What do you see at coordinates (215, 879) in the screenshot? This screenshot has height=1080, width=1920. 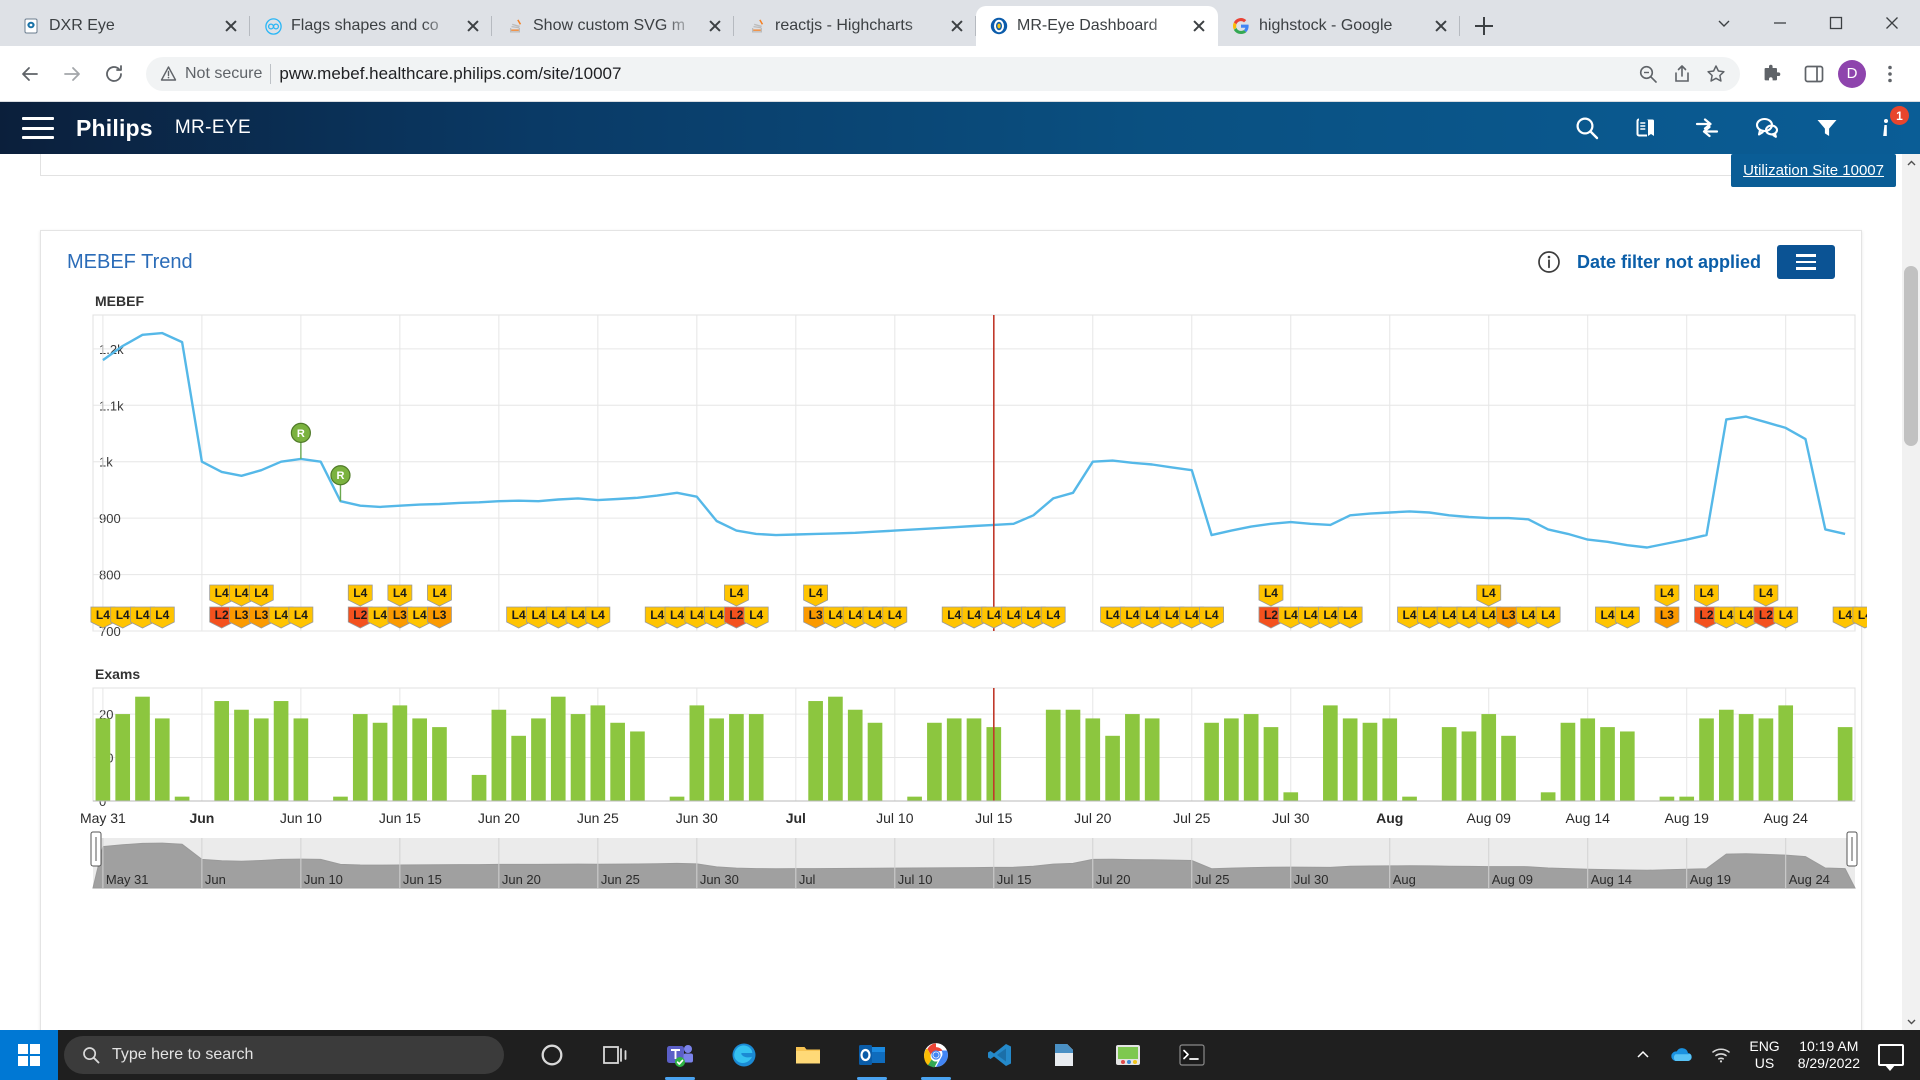 I see `svg-text: Jun` at bounding box center [215, 879].